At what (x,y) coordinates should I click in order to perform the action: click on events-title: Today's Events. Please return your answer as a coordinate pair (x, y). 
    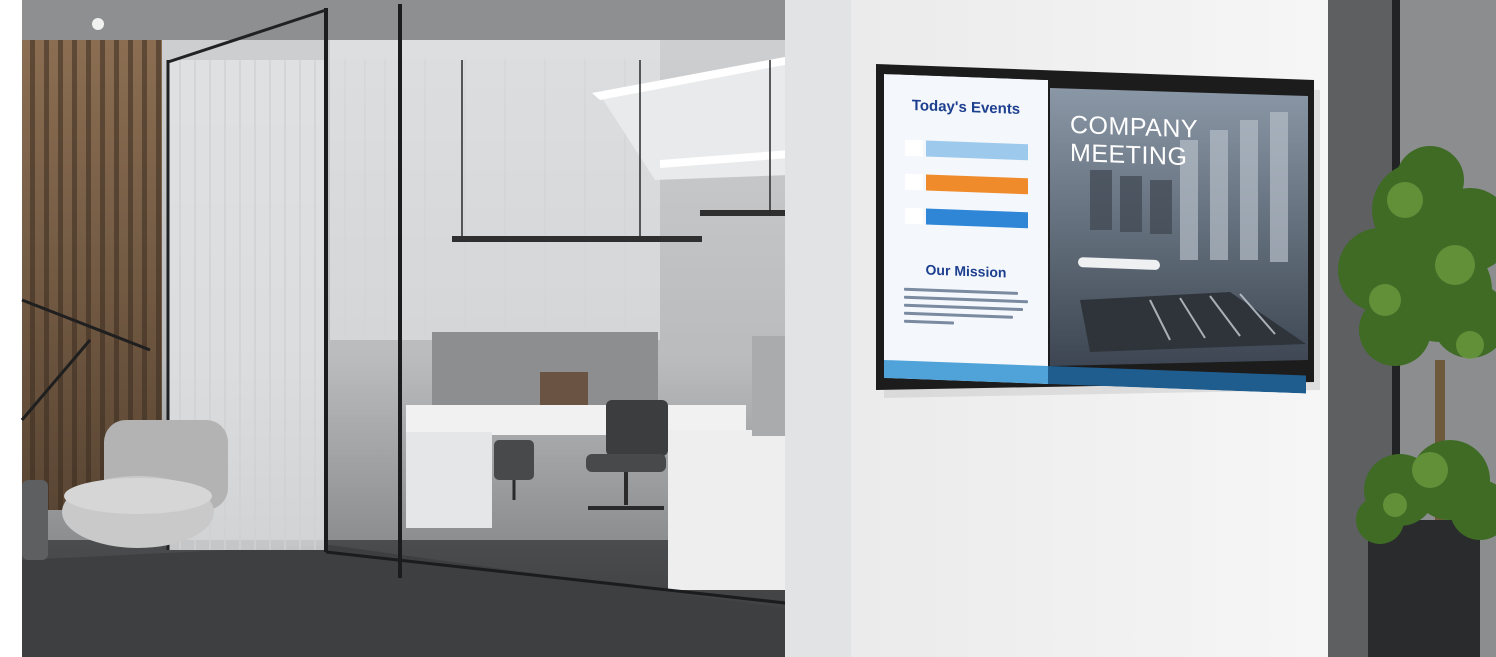
    Looking at the image, I should click on (966, 107).